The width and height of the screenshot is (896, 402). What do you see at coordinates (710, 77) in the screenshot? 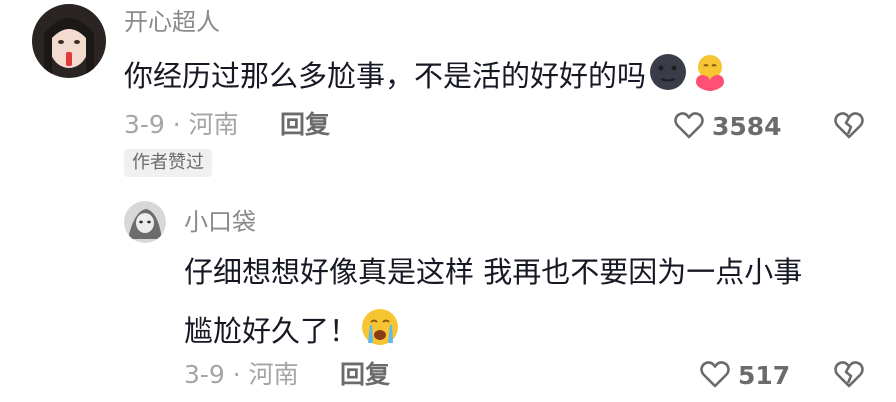
I see `hug-heart-emoji` at bounding box center [710, 77].